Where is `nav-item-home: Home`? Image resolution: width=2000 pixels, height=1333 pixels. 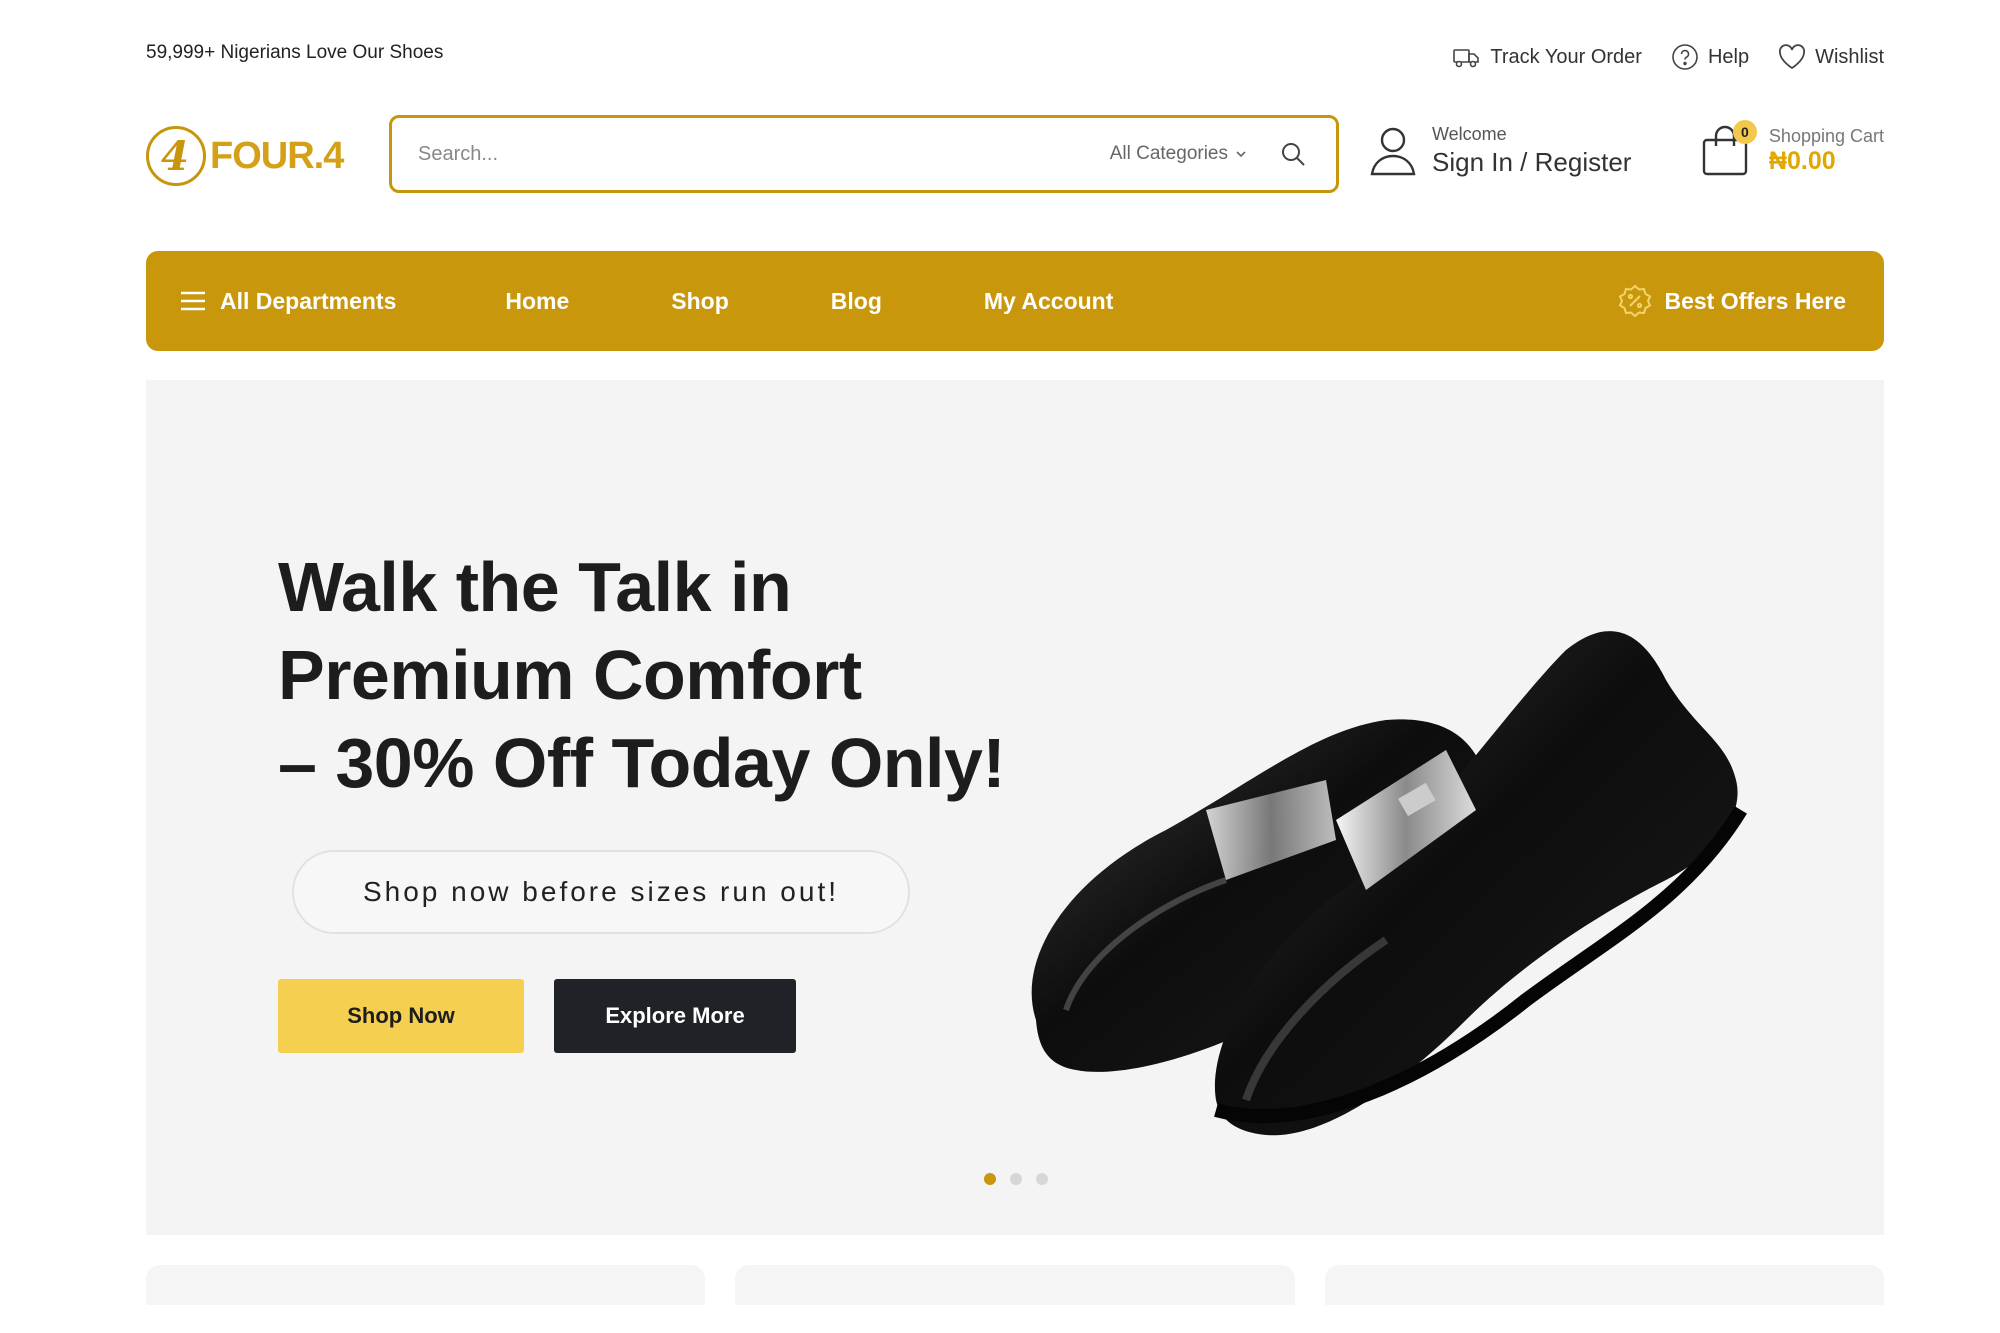
nav-item-home: Home is located at coordinates (537, 301).